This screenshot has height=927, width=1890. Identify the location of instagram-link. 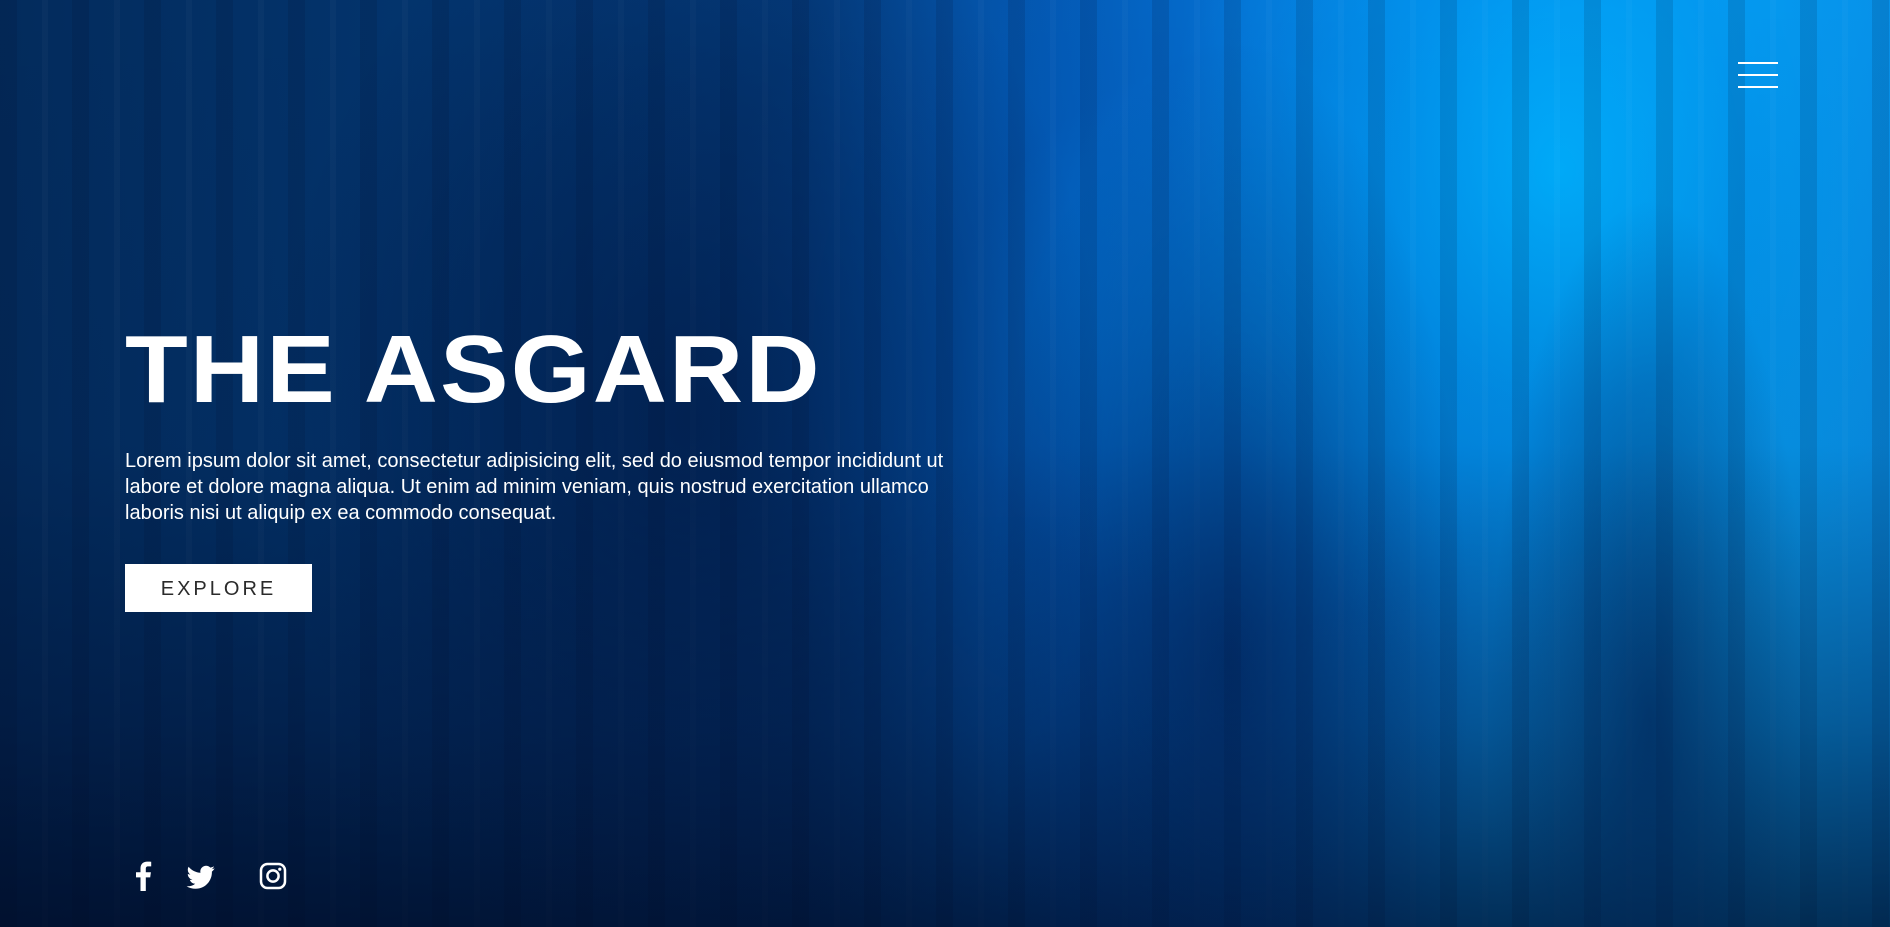
(272, 876).